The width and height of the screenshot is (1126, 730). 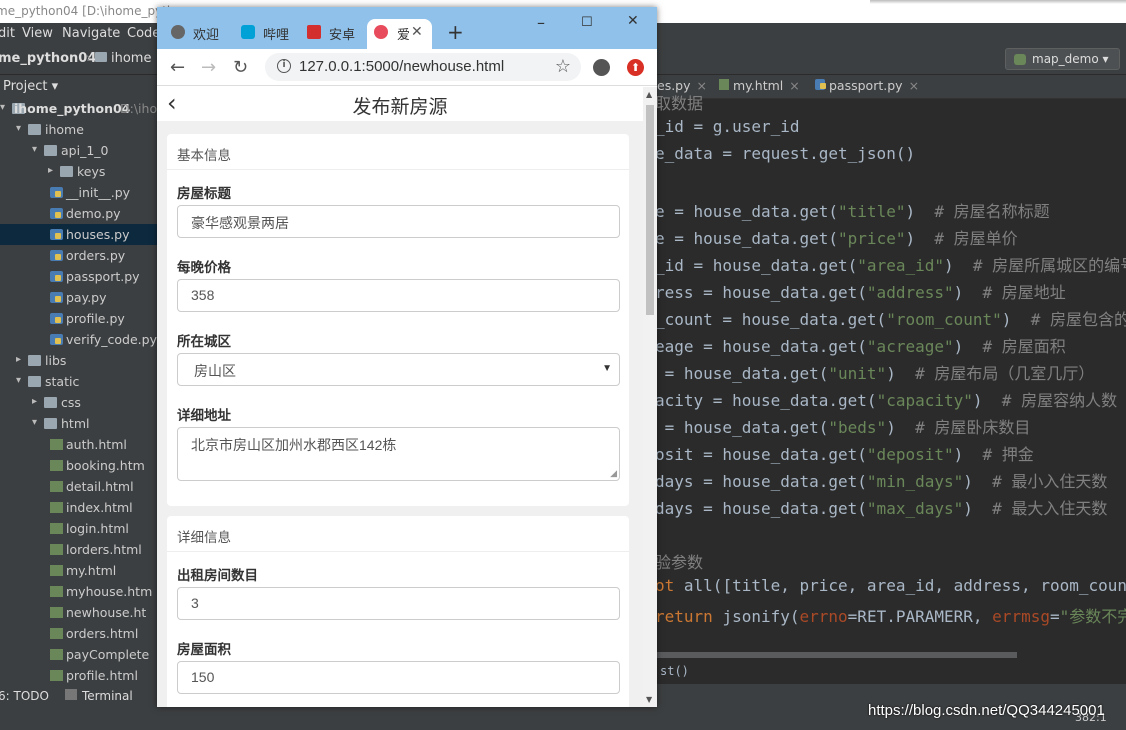 I want to click on editor-horizontal-scrollbar, so click(x=837, y=655).